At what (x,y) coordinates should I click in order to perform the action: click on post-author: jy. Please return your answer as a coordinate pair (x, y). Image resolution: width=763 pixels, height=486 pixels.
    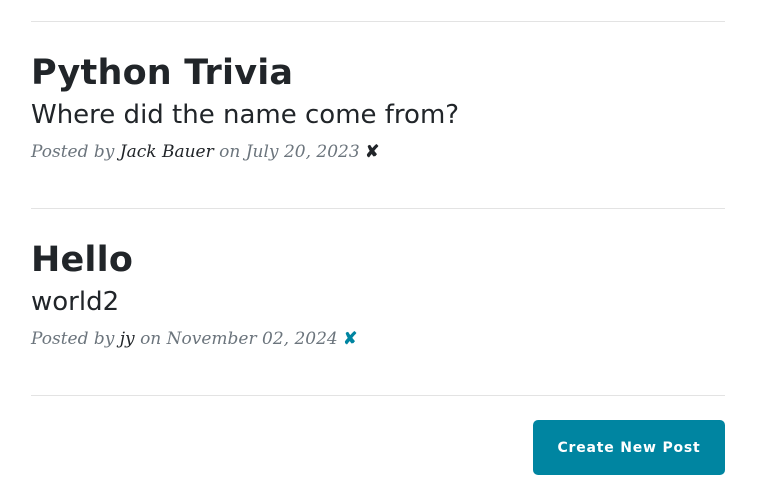
    Looking at the image, I should click on (127, 339).